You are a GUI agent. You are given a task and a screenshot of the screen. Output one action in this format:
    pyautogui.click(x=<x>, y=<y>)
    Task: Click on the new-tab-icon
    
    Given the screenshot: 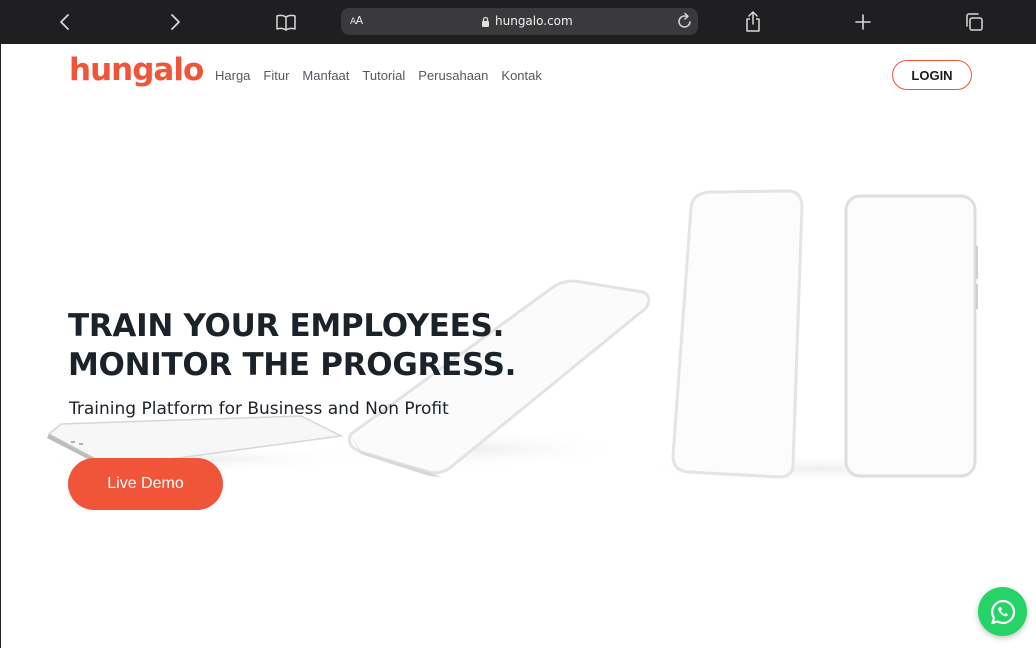 What is the action you would take?
    pyautogui.click(x=863, y=22)
    